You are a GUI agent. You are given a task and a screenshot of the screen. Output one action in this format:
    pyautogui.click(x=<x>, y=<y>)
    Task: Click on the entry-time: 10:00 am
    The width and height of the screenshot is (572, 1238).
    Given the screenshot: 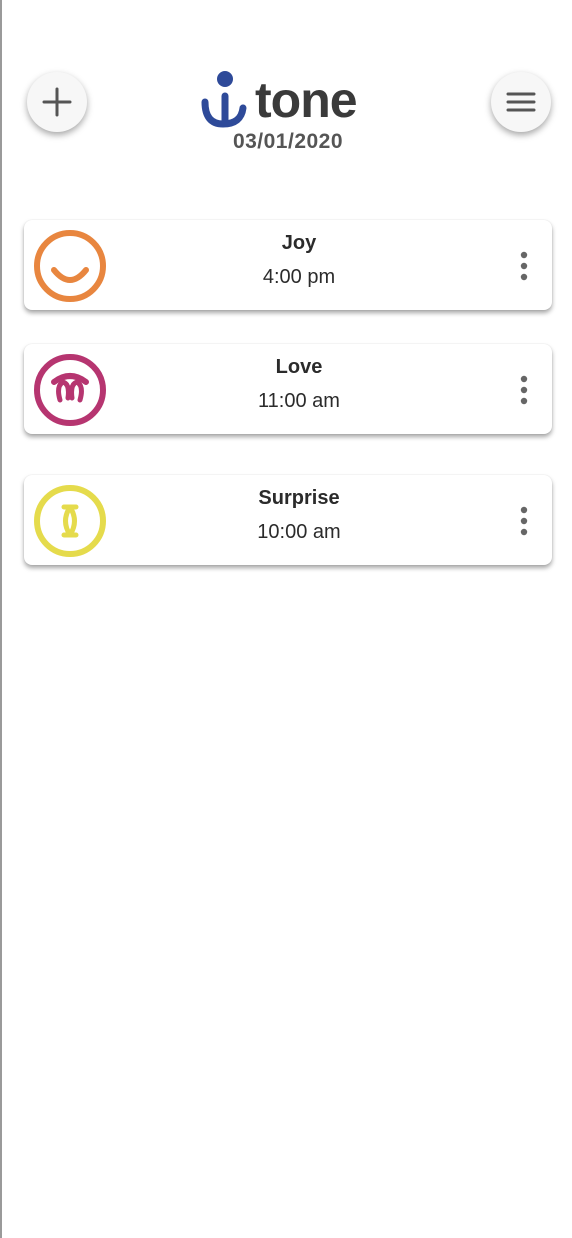 What is the action you would take?
    pyautogui.click(x=299, y=532)
    